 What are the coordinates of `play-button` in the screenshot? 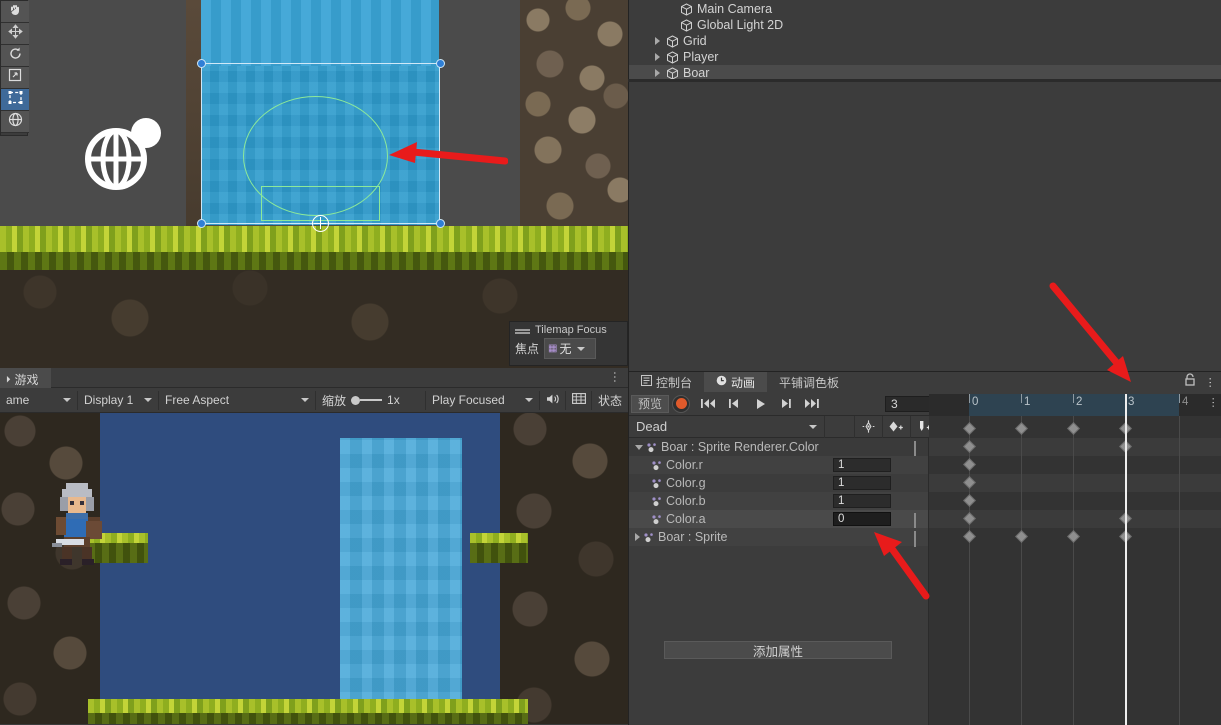 It's located at (760, 404).